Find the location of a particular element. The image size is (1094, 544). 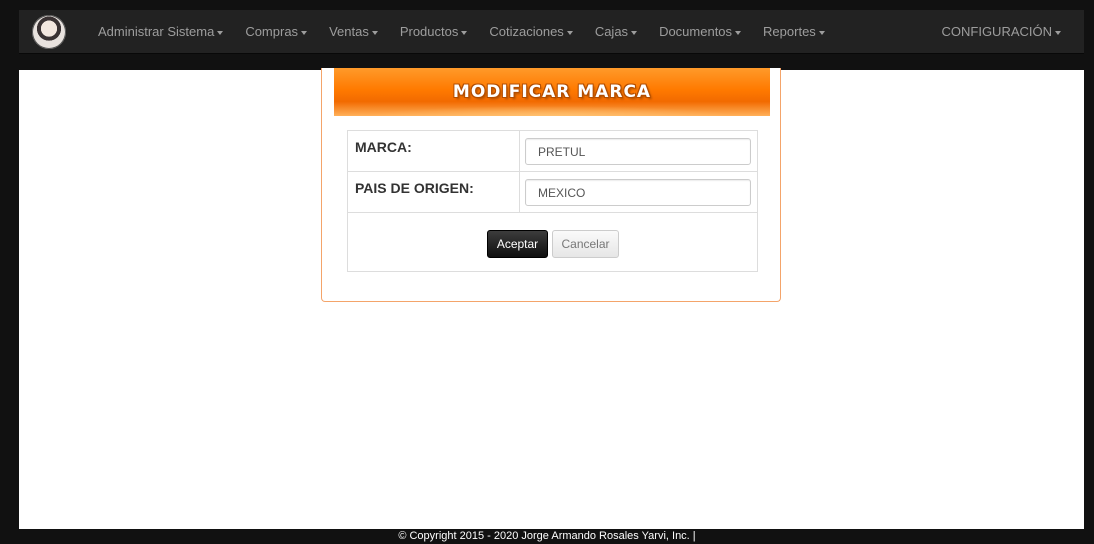

marca-input is located at coordinates (638, 151).